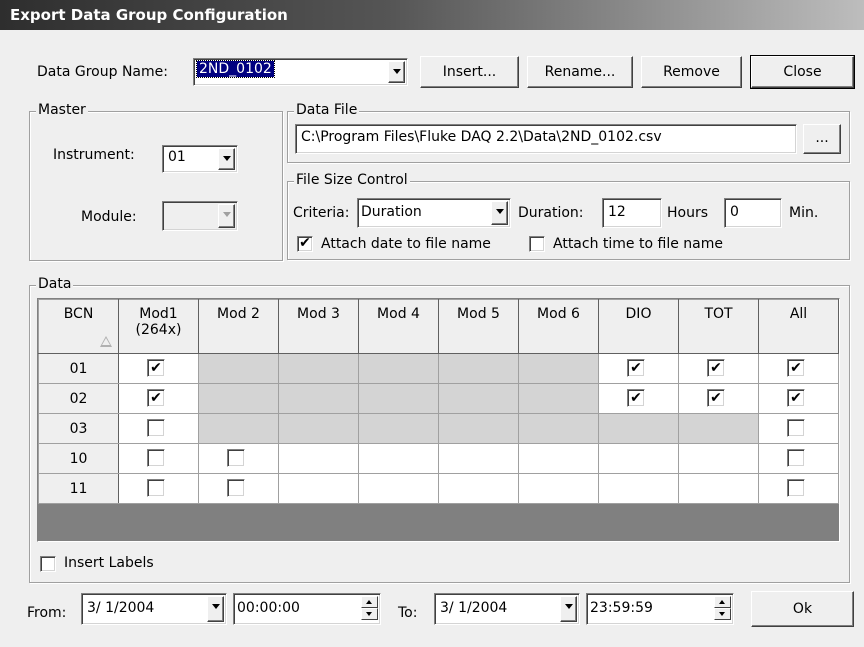 The height and width of the screenshot is (647, 864). I want to click on row-header-bcn: 01, so click(78, 368).